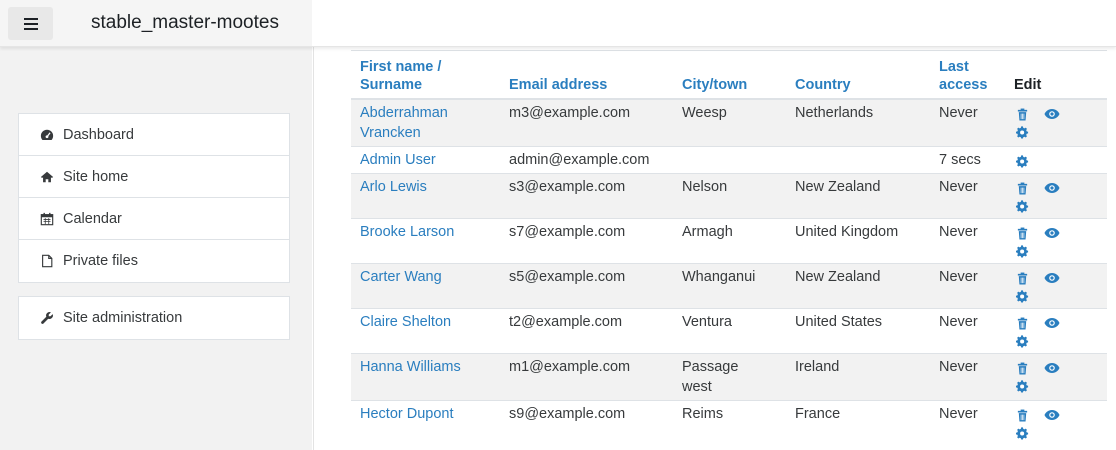 This screenshot has width=1116, height=450. What do you see at coordinates (154, 261) in the screenshot?
I see `nav-item-private-files: Private files` at bounding box center [154, 261].